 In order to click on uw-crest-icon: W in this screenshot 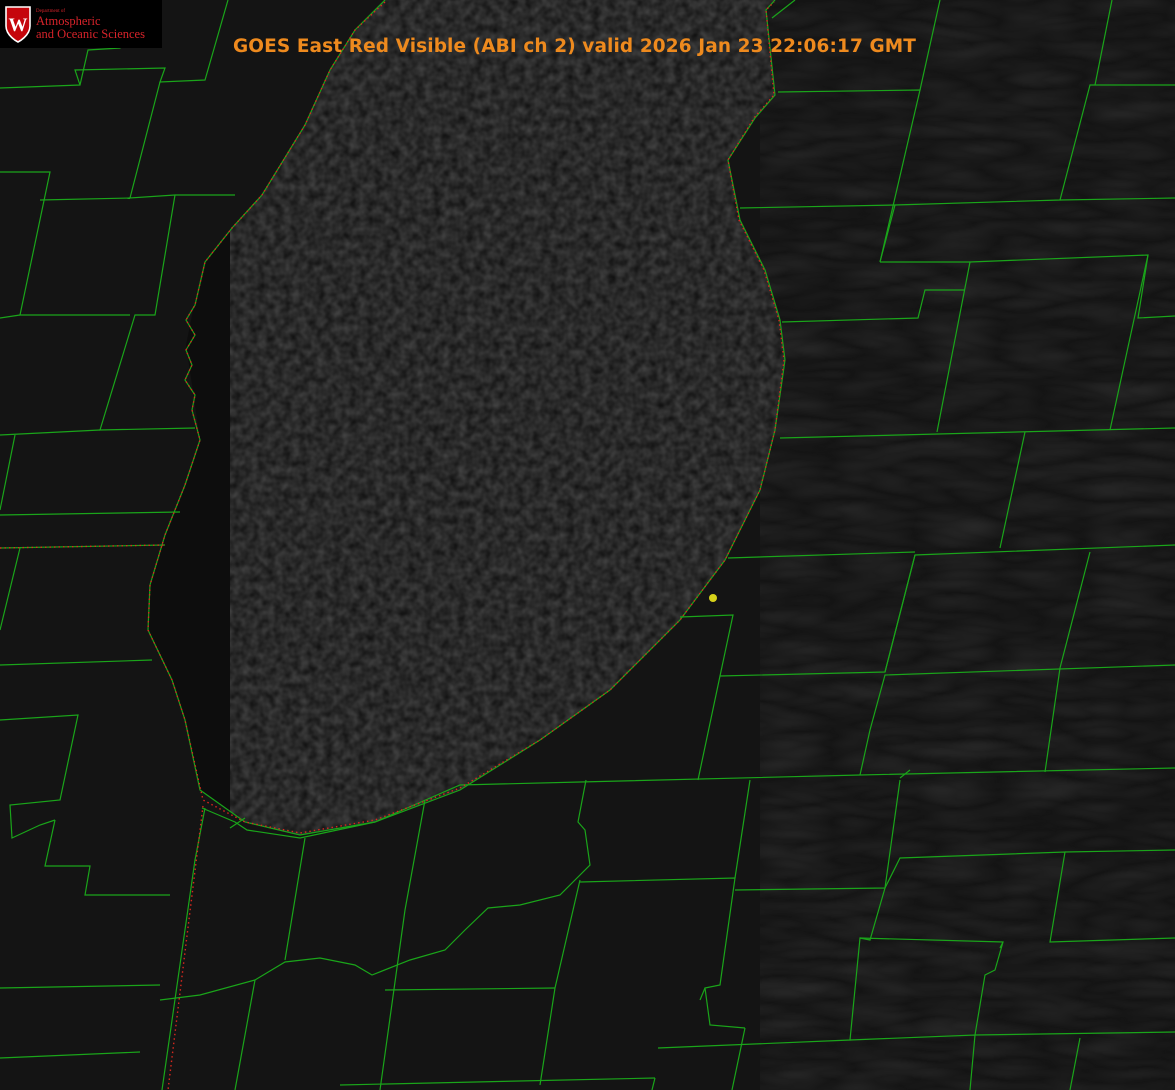, I will do `click(18, 24)`.